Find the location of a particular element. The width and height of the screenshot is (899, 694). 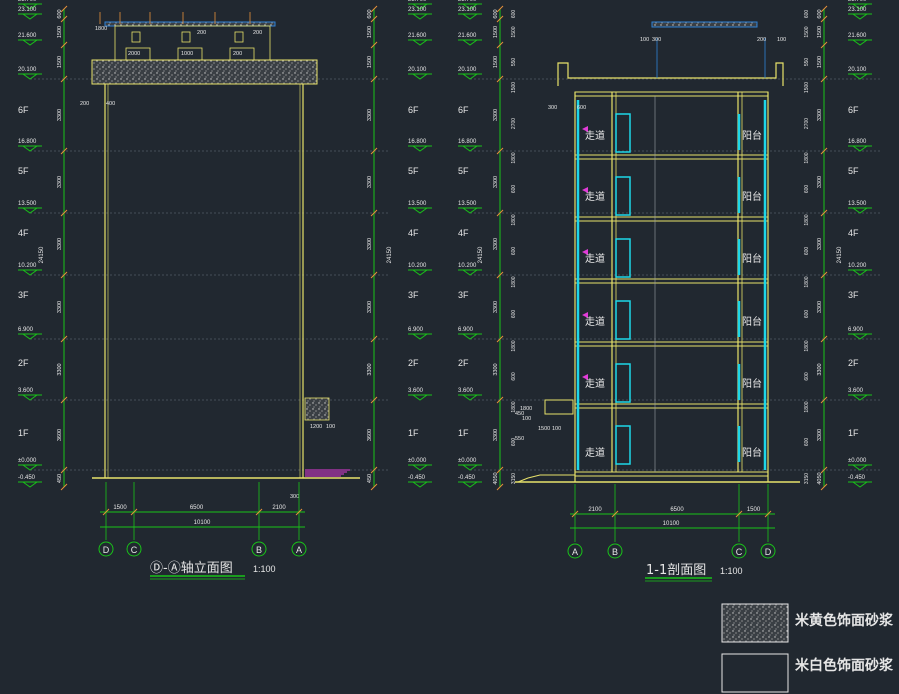

left-rail-b-dim: 600 is located at coordinates (370, 13).